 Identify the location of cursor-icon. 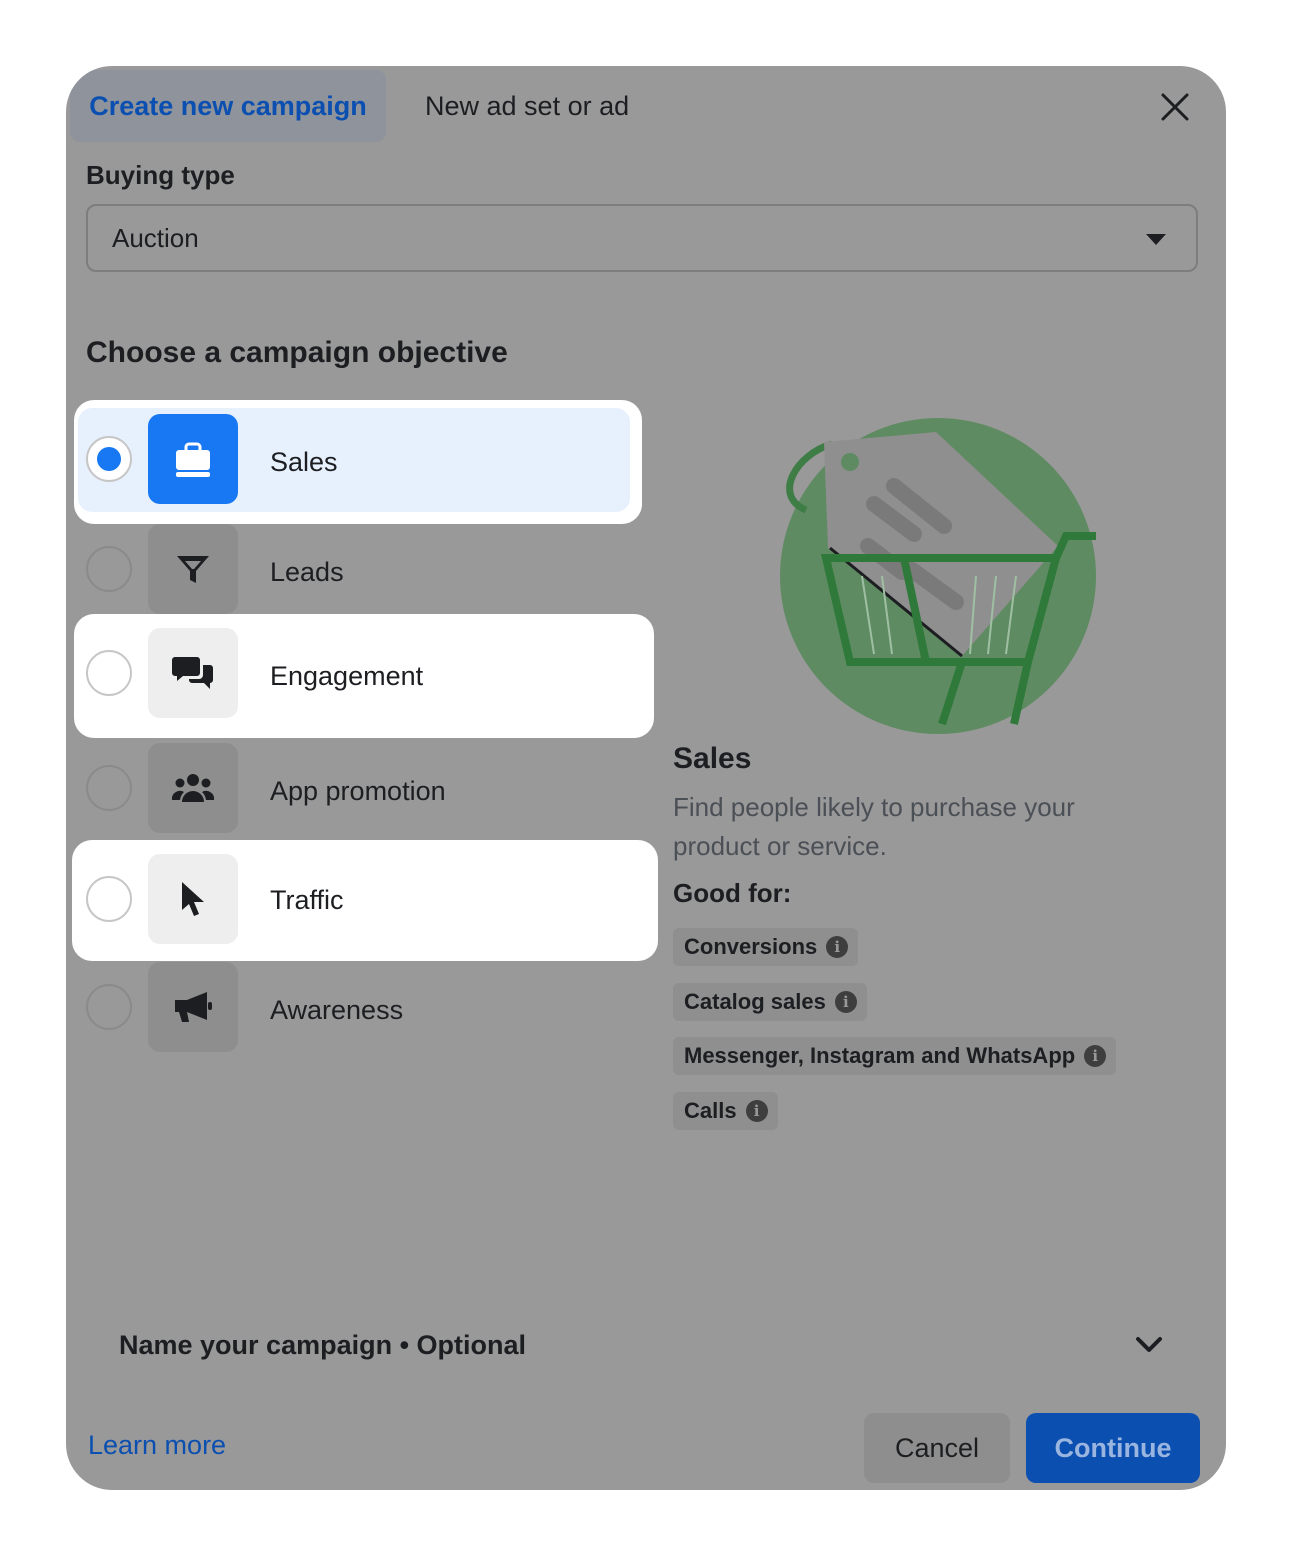
(193, 899).